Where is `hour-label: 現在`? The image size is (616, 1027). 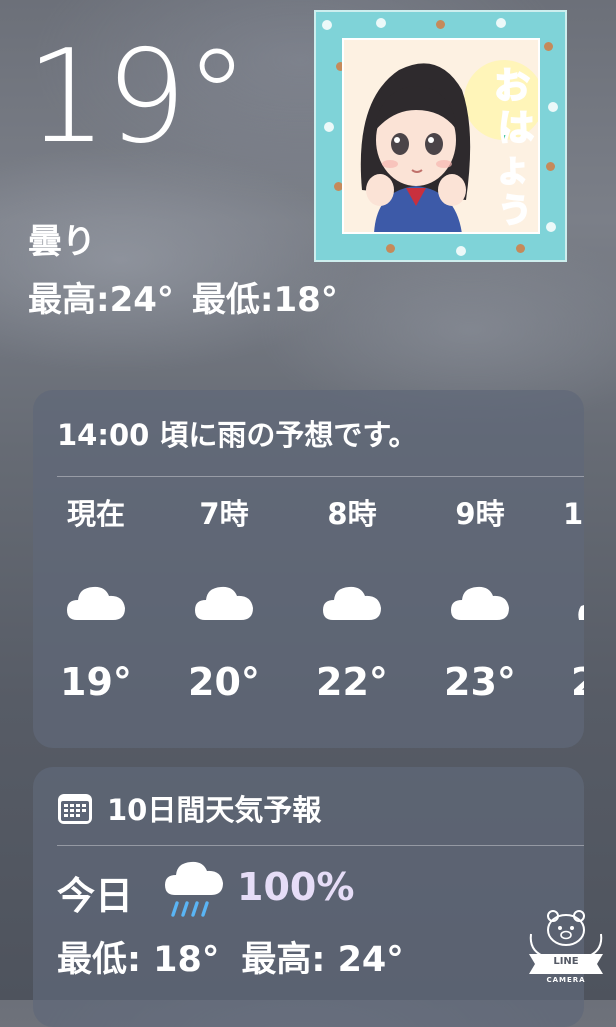 hour-label: 現在 is located at coordinates (95, 514).